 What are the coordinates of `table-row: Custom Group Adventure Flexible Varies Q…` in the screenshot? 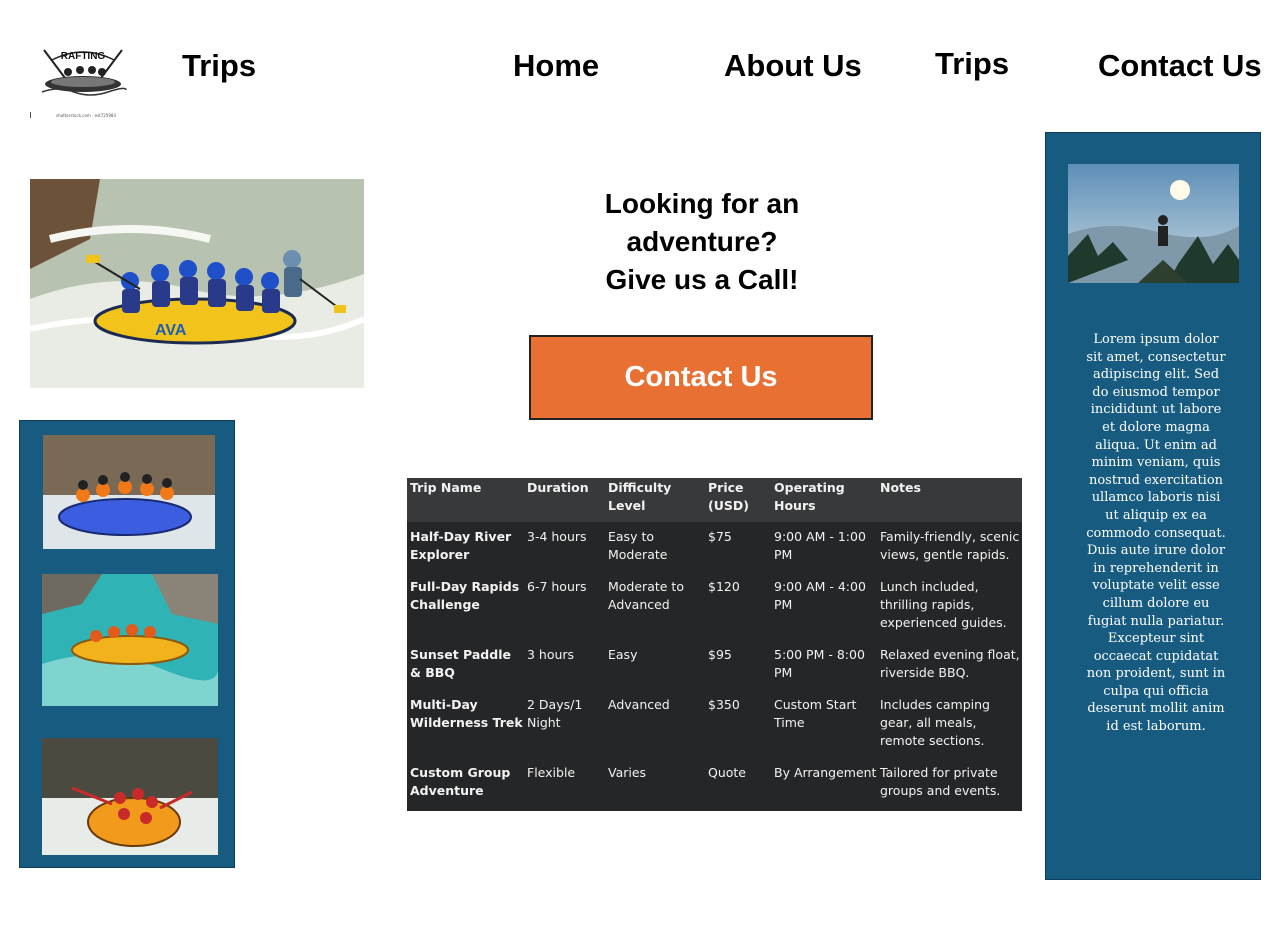 It's located at (714, 783).